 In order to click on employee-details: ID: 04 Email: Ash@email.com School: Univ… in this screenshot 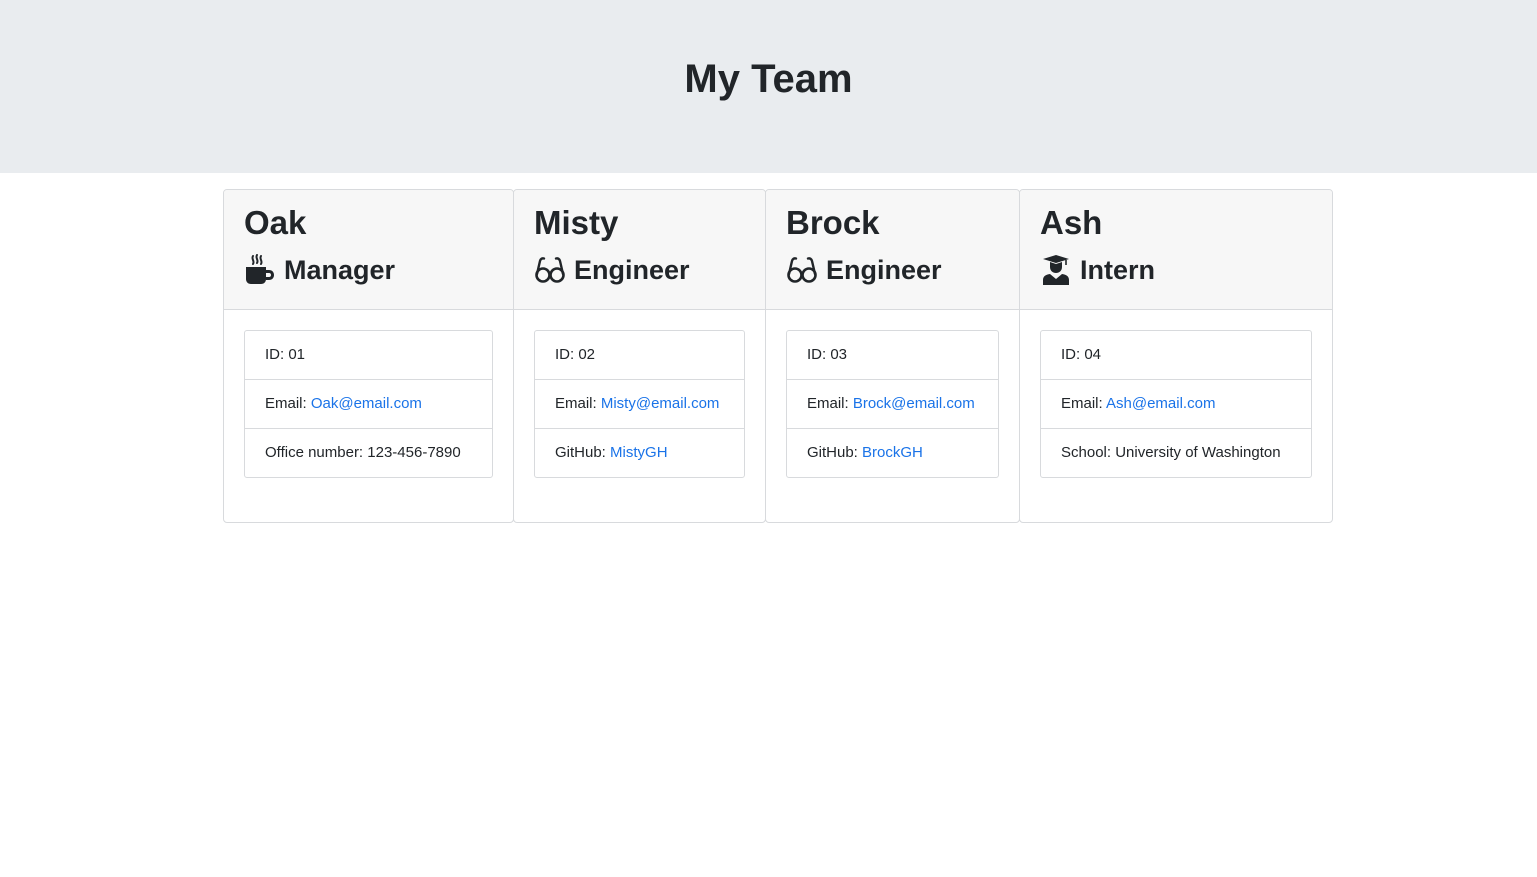, I will do `click(1176, 404)`.